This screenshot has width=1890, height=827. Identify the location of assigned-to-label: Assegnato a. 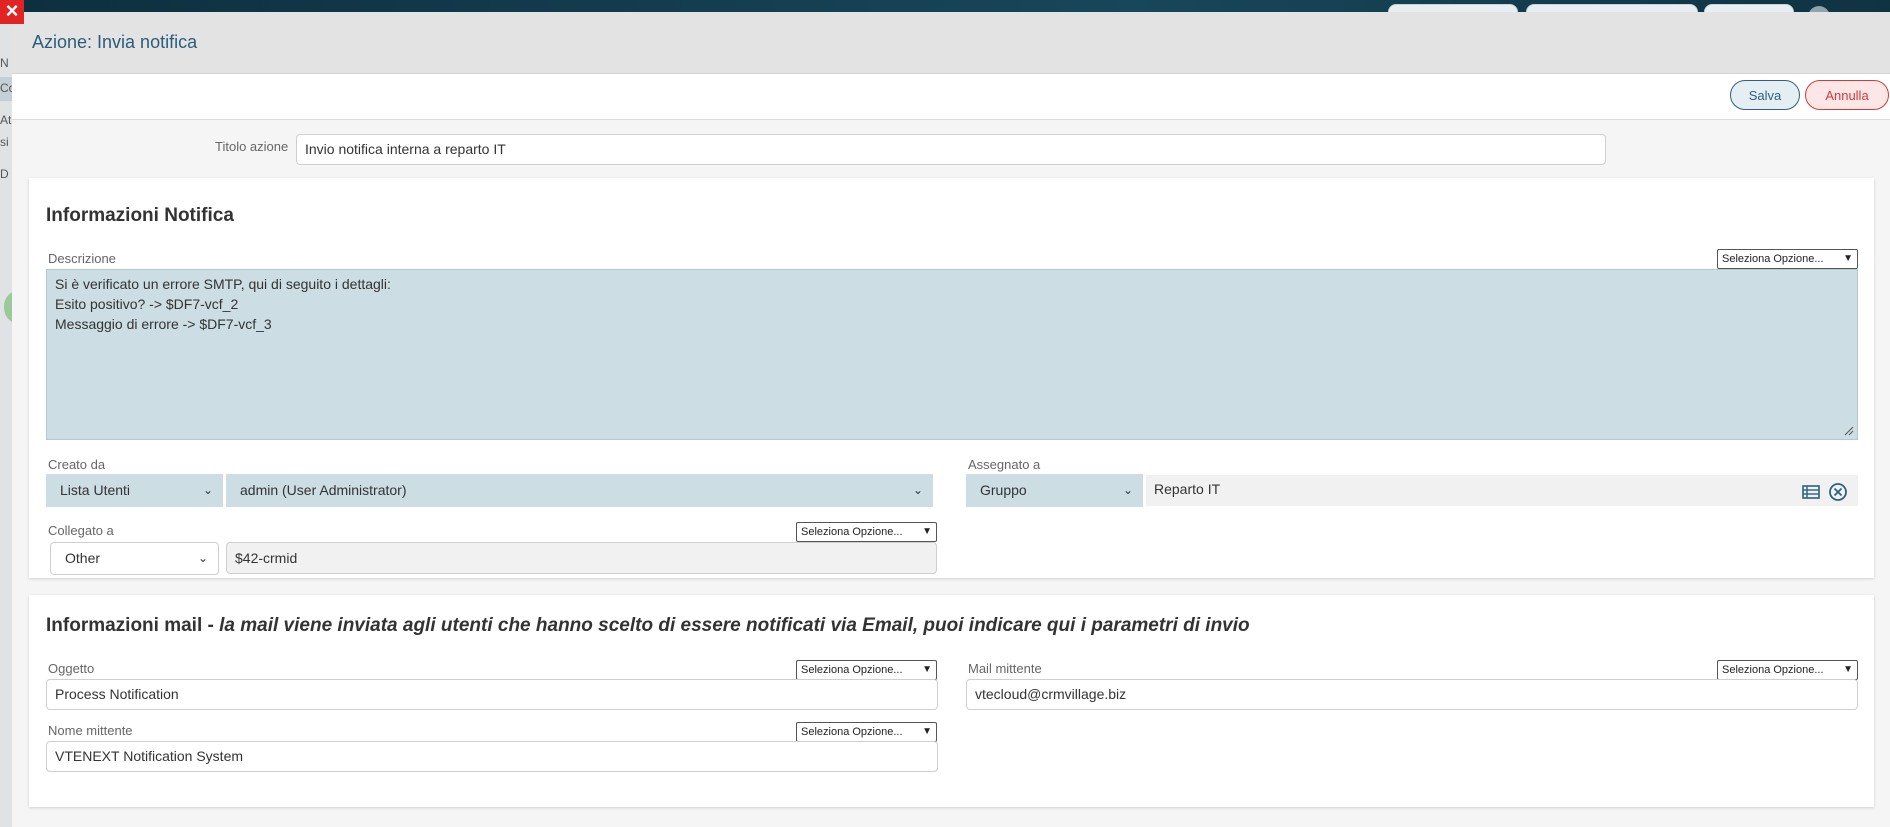
(1004, 464).